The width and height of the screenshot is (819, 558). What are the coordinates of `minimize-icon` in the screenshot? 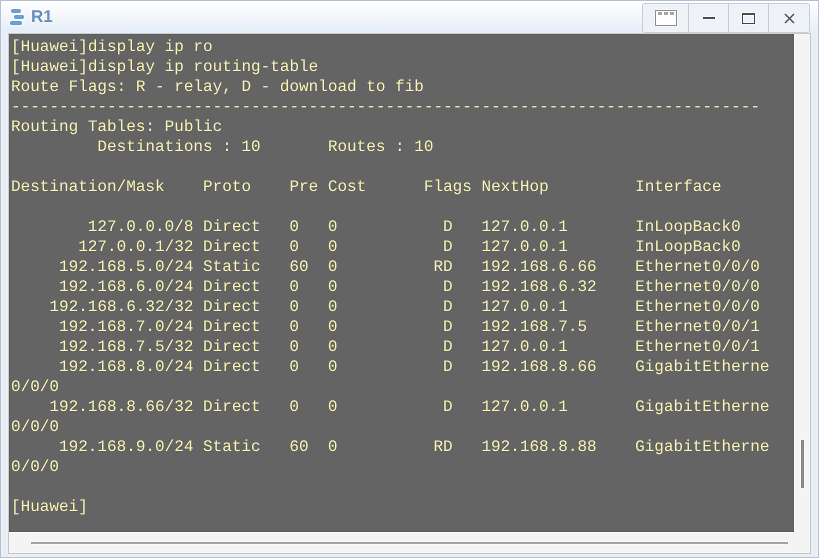 It's located at (708, 18).